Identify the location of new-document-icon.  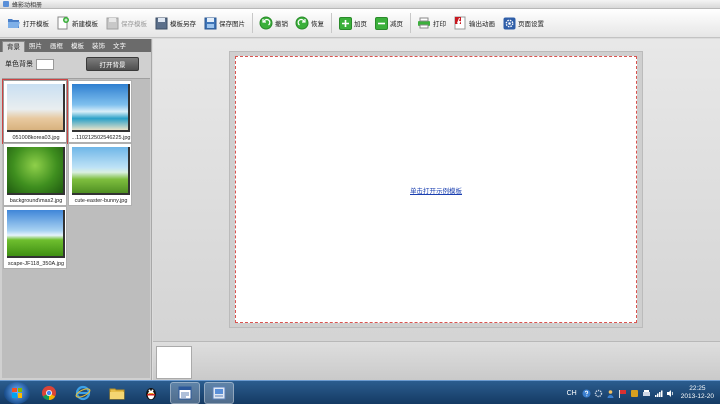
(63, 23).